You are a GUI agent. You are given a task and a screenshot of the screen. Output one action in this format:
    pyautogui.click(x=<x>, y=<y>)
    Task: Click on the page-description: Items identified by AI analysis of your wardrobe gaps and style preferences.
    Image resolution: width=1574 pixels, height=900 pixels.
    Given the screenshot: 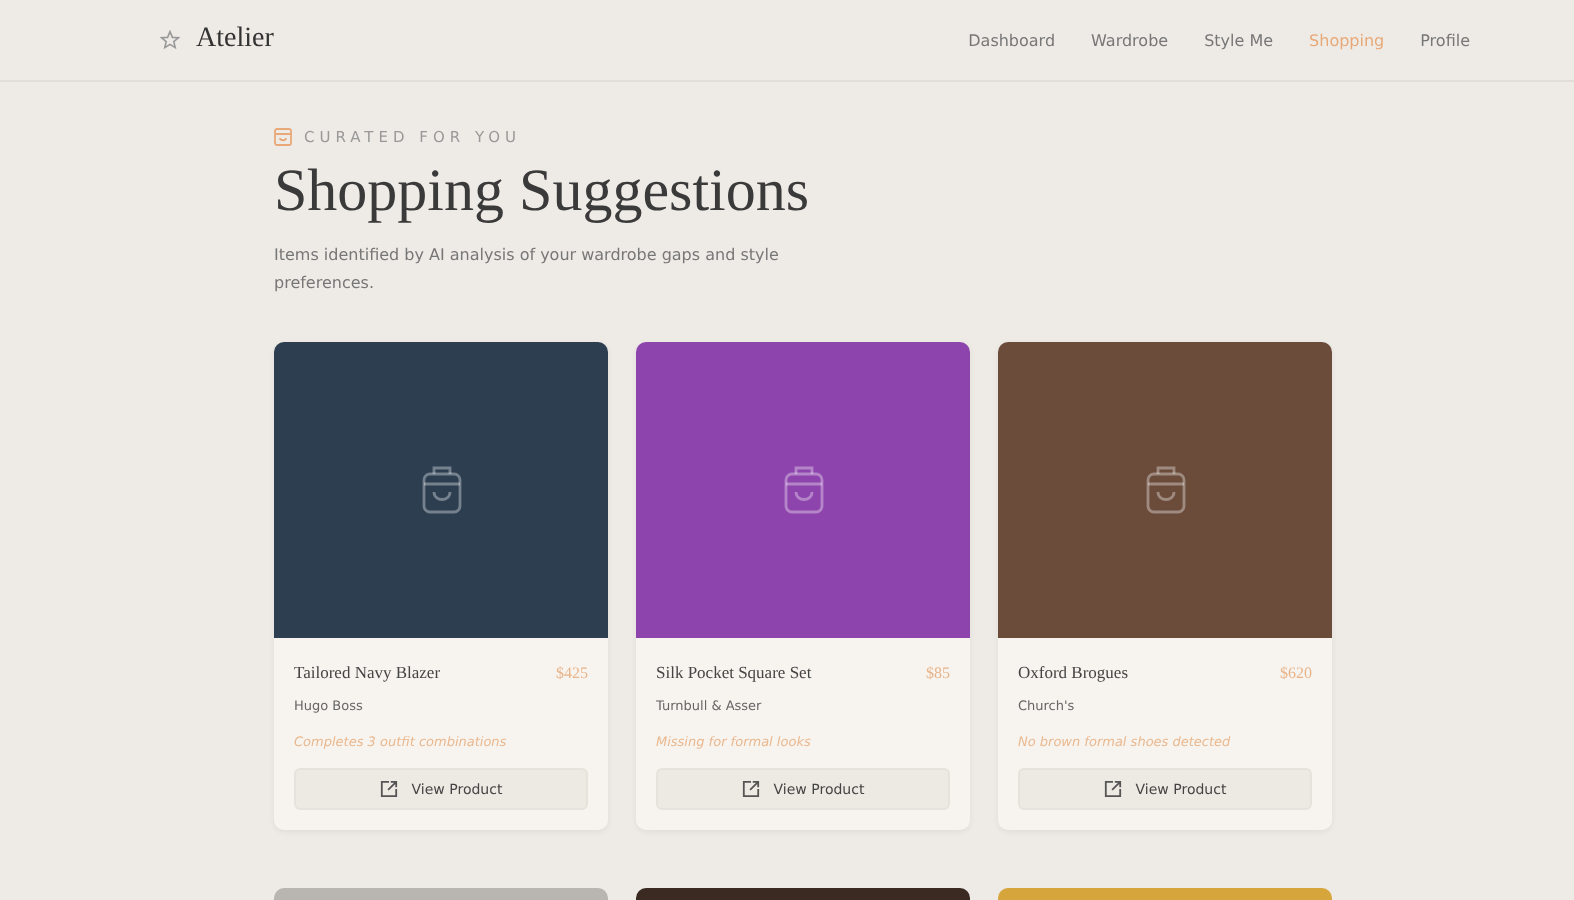 What is the action you would take?
    pyautogui.click(x=527, y=270)
    